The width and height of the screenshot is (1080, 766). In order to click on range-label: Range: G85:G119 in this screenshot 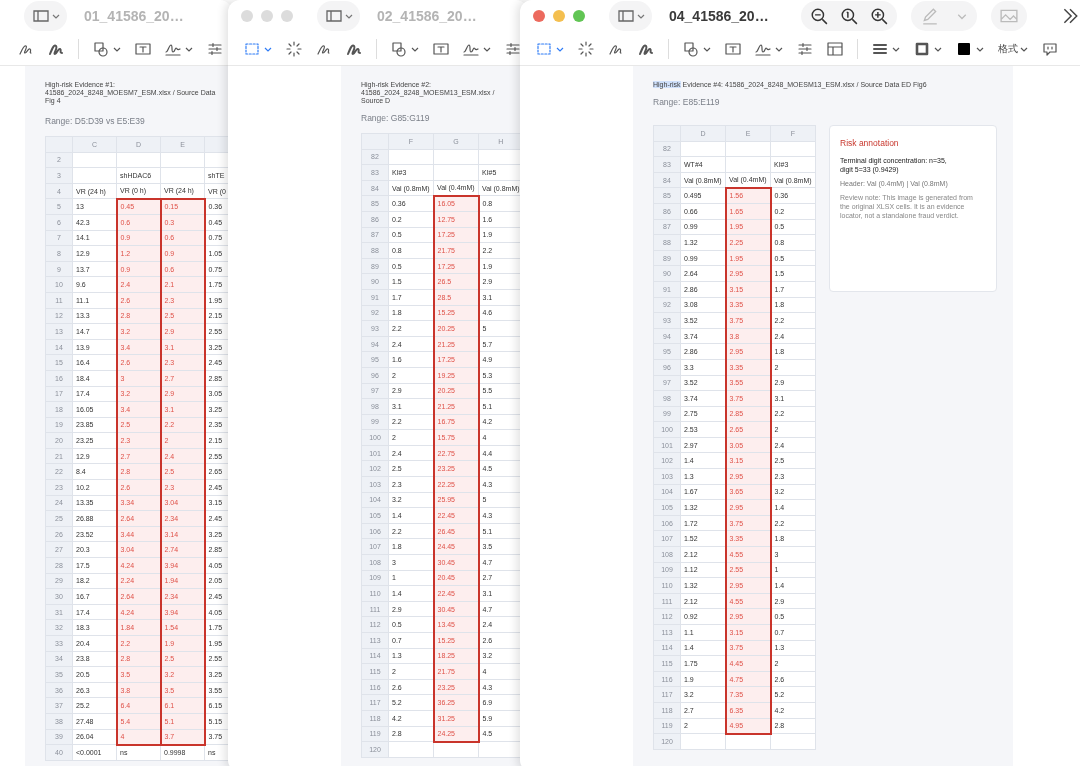, I will do `click(396, 118)`.